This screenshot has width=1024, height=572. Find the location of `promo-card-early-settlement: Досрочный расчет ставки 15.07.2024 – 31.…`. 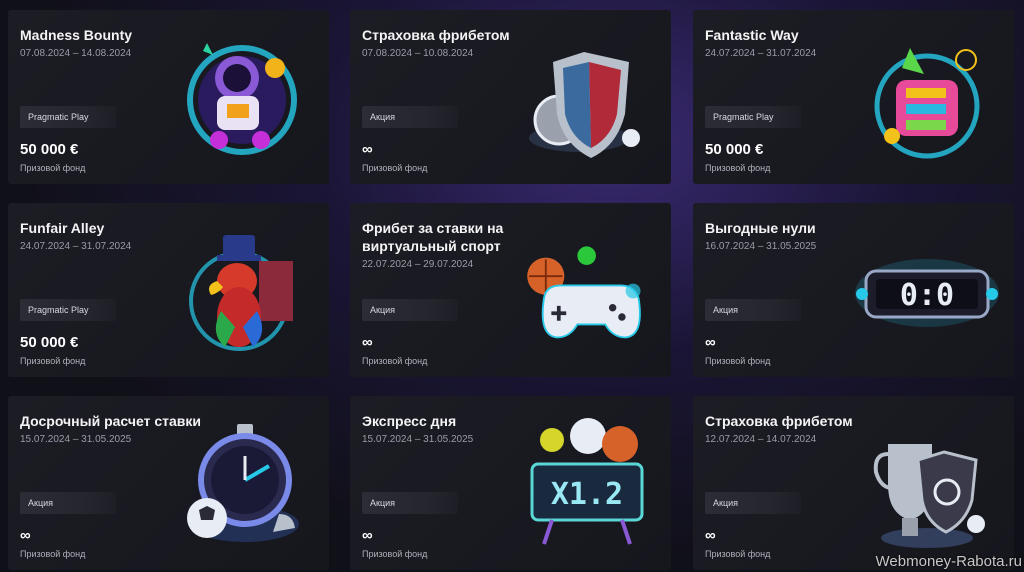

promo-card-early-settlement: Досрочный расчет ставки 15.07.2024 – 31.… is located at coordinates (168, 483).